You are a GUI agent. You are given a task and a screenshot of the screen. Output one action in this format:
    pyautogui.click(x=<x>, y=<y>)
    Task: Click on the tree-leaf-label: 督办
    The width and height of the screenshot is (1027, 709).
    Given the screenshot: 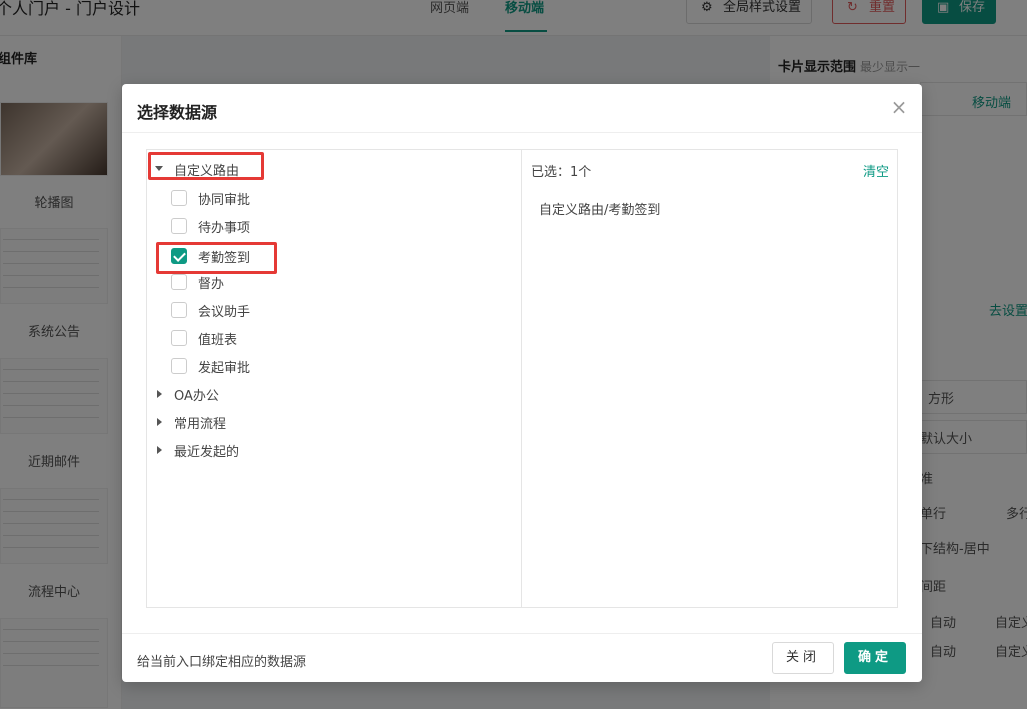 What is the action you would take?
    pyautogui.click(x=211, y=284)
    